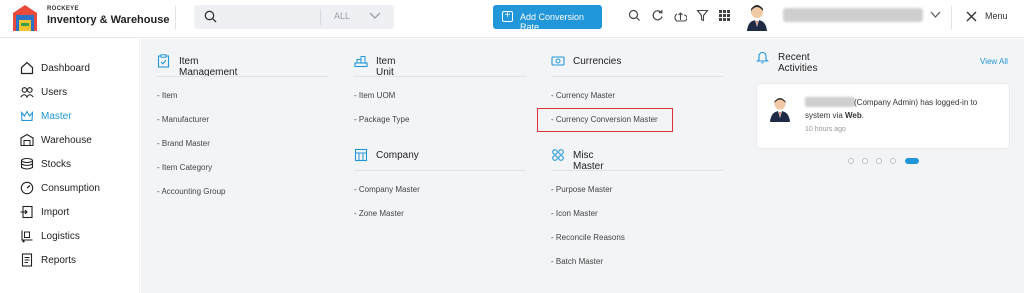 Image resolution: width=1024 pixels, height=293 pixels. I want to click on home-icon, so click(27, 68).